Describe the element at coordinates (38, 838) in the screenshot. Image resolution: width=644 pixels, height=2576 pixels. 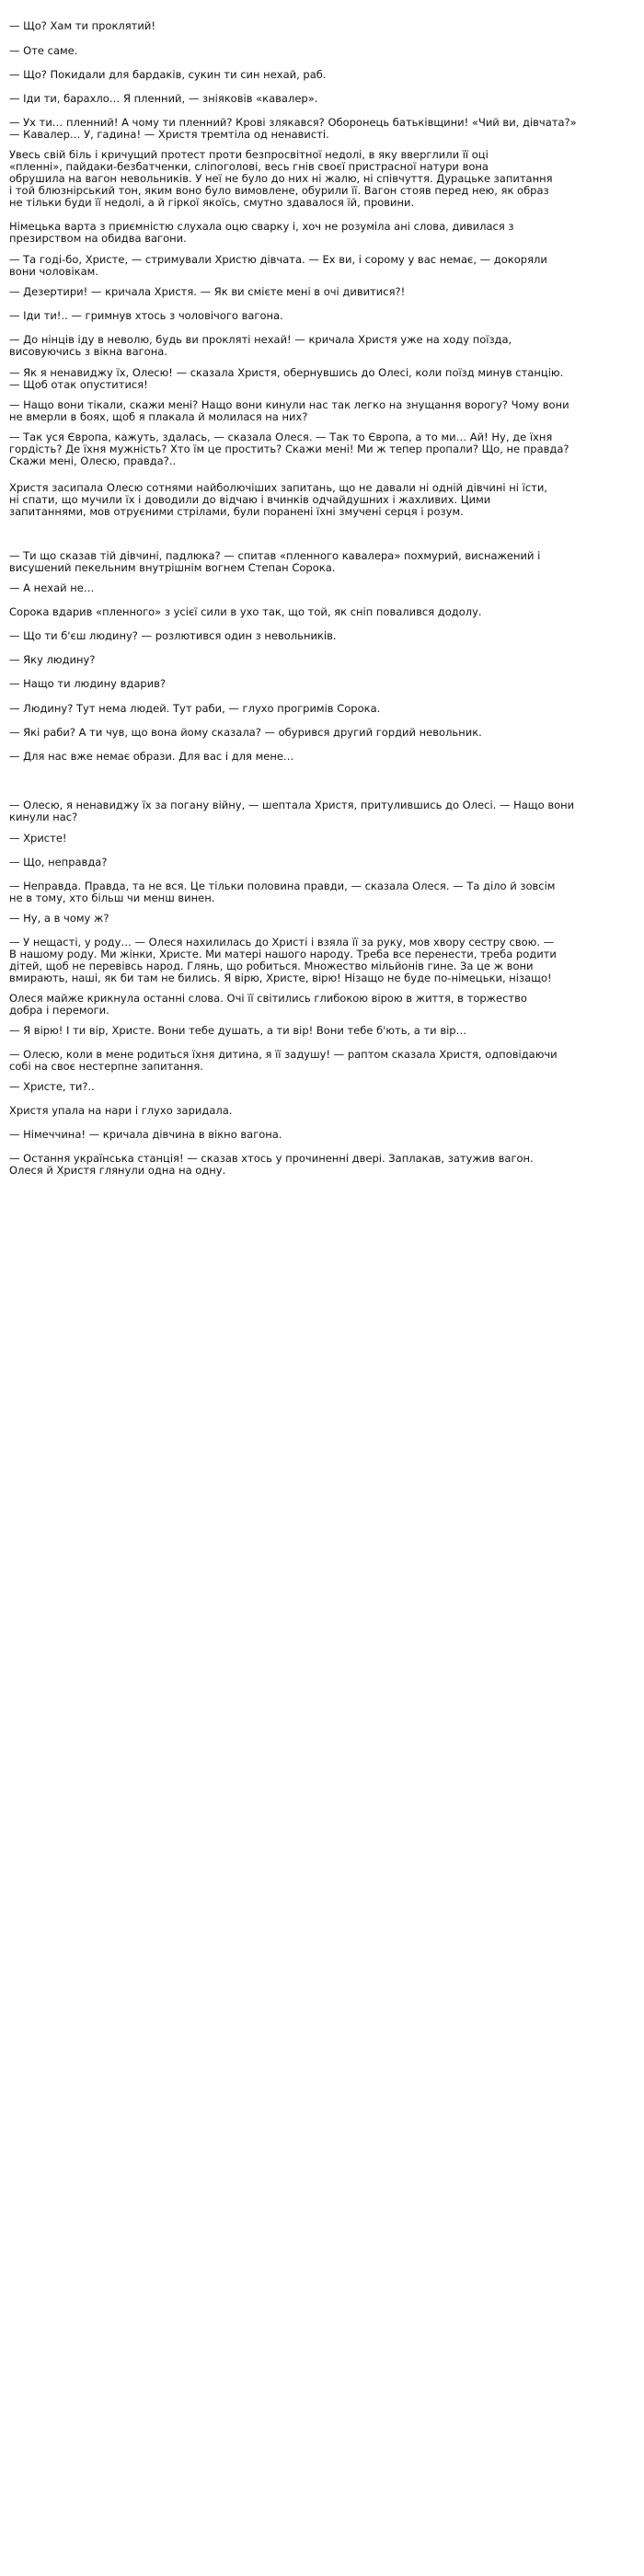
I see `paragraph: — Христе!` at that location.